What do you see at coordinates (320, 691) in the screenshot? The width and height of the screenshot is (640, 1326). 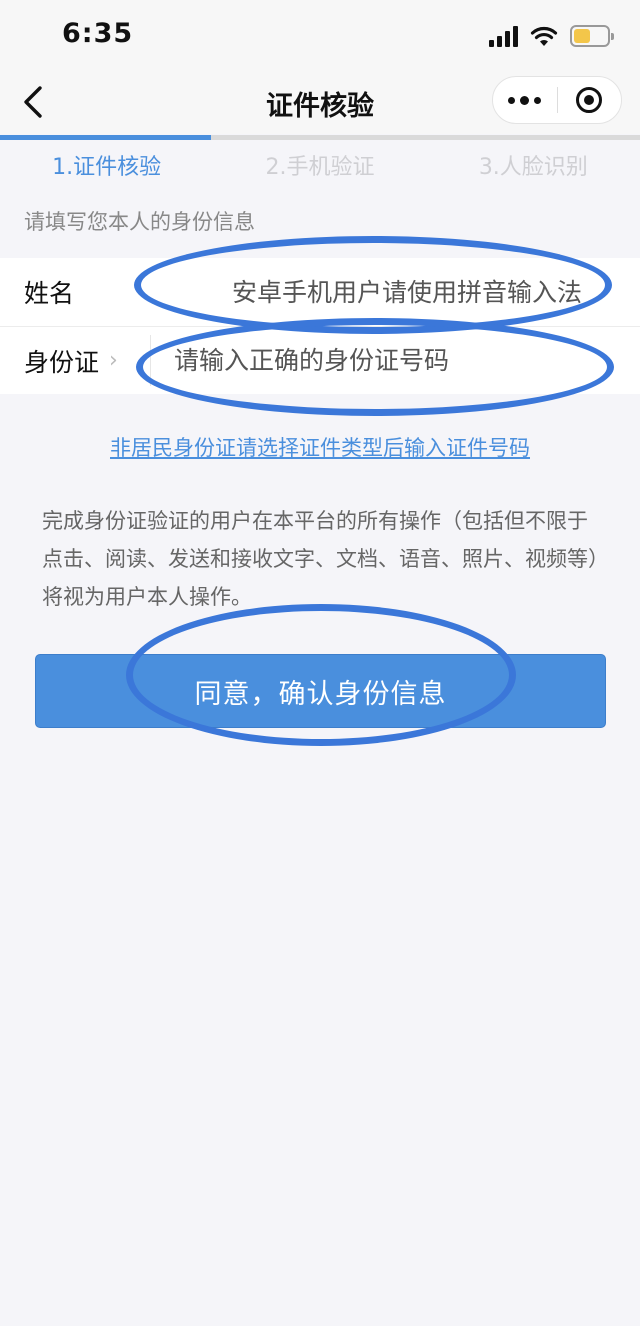 I see `confirm-identity-button: 同意，确认身份信息` at bounding box center [320, 691].